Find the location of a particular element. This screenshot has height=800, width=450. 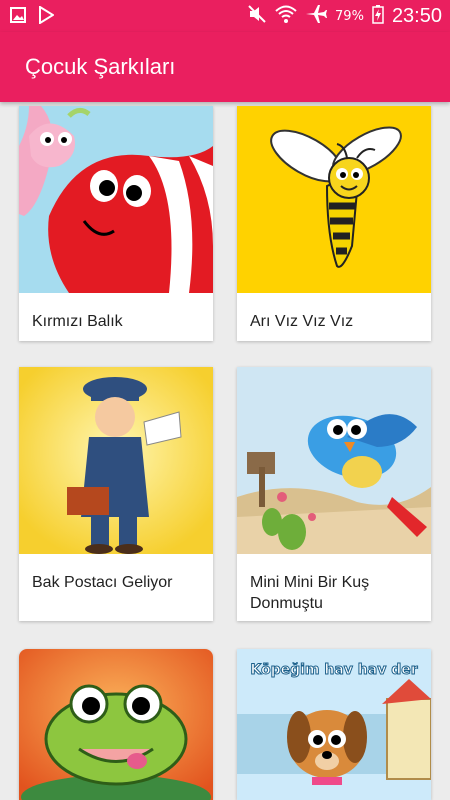

airplane-icon is located at coordinates (316, 16).